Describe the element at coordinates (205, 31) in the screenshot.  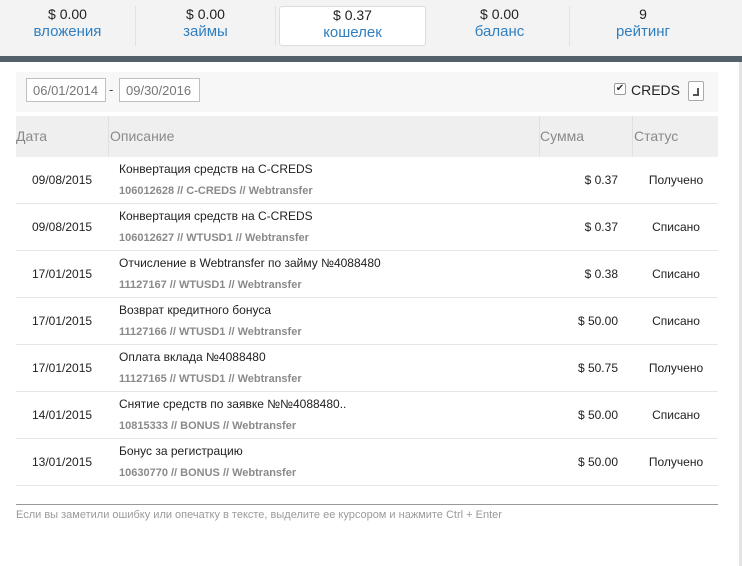
I see `stat-label: займы` at that location.